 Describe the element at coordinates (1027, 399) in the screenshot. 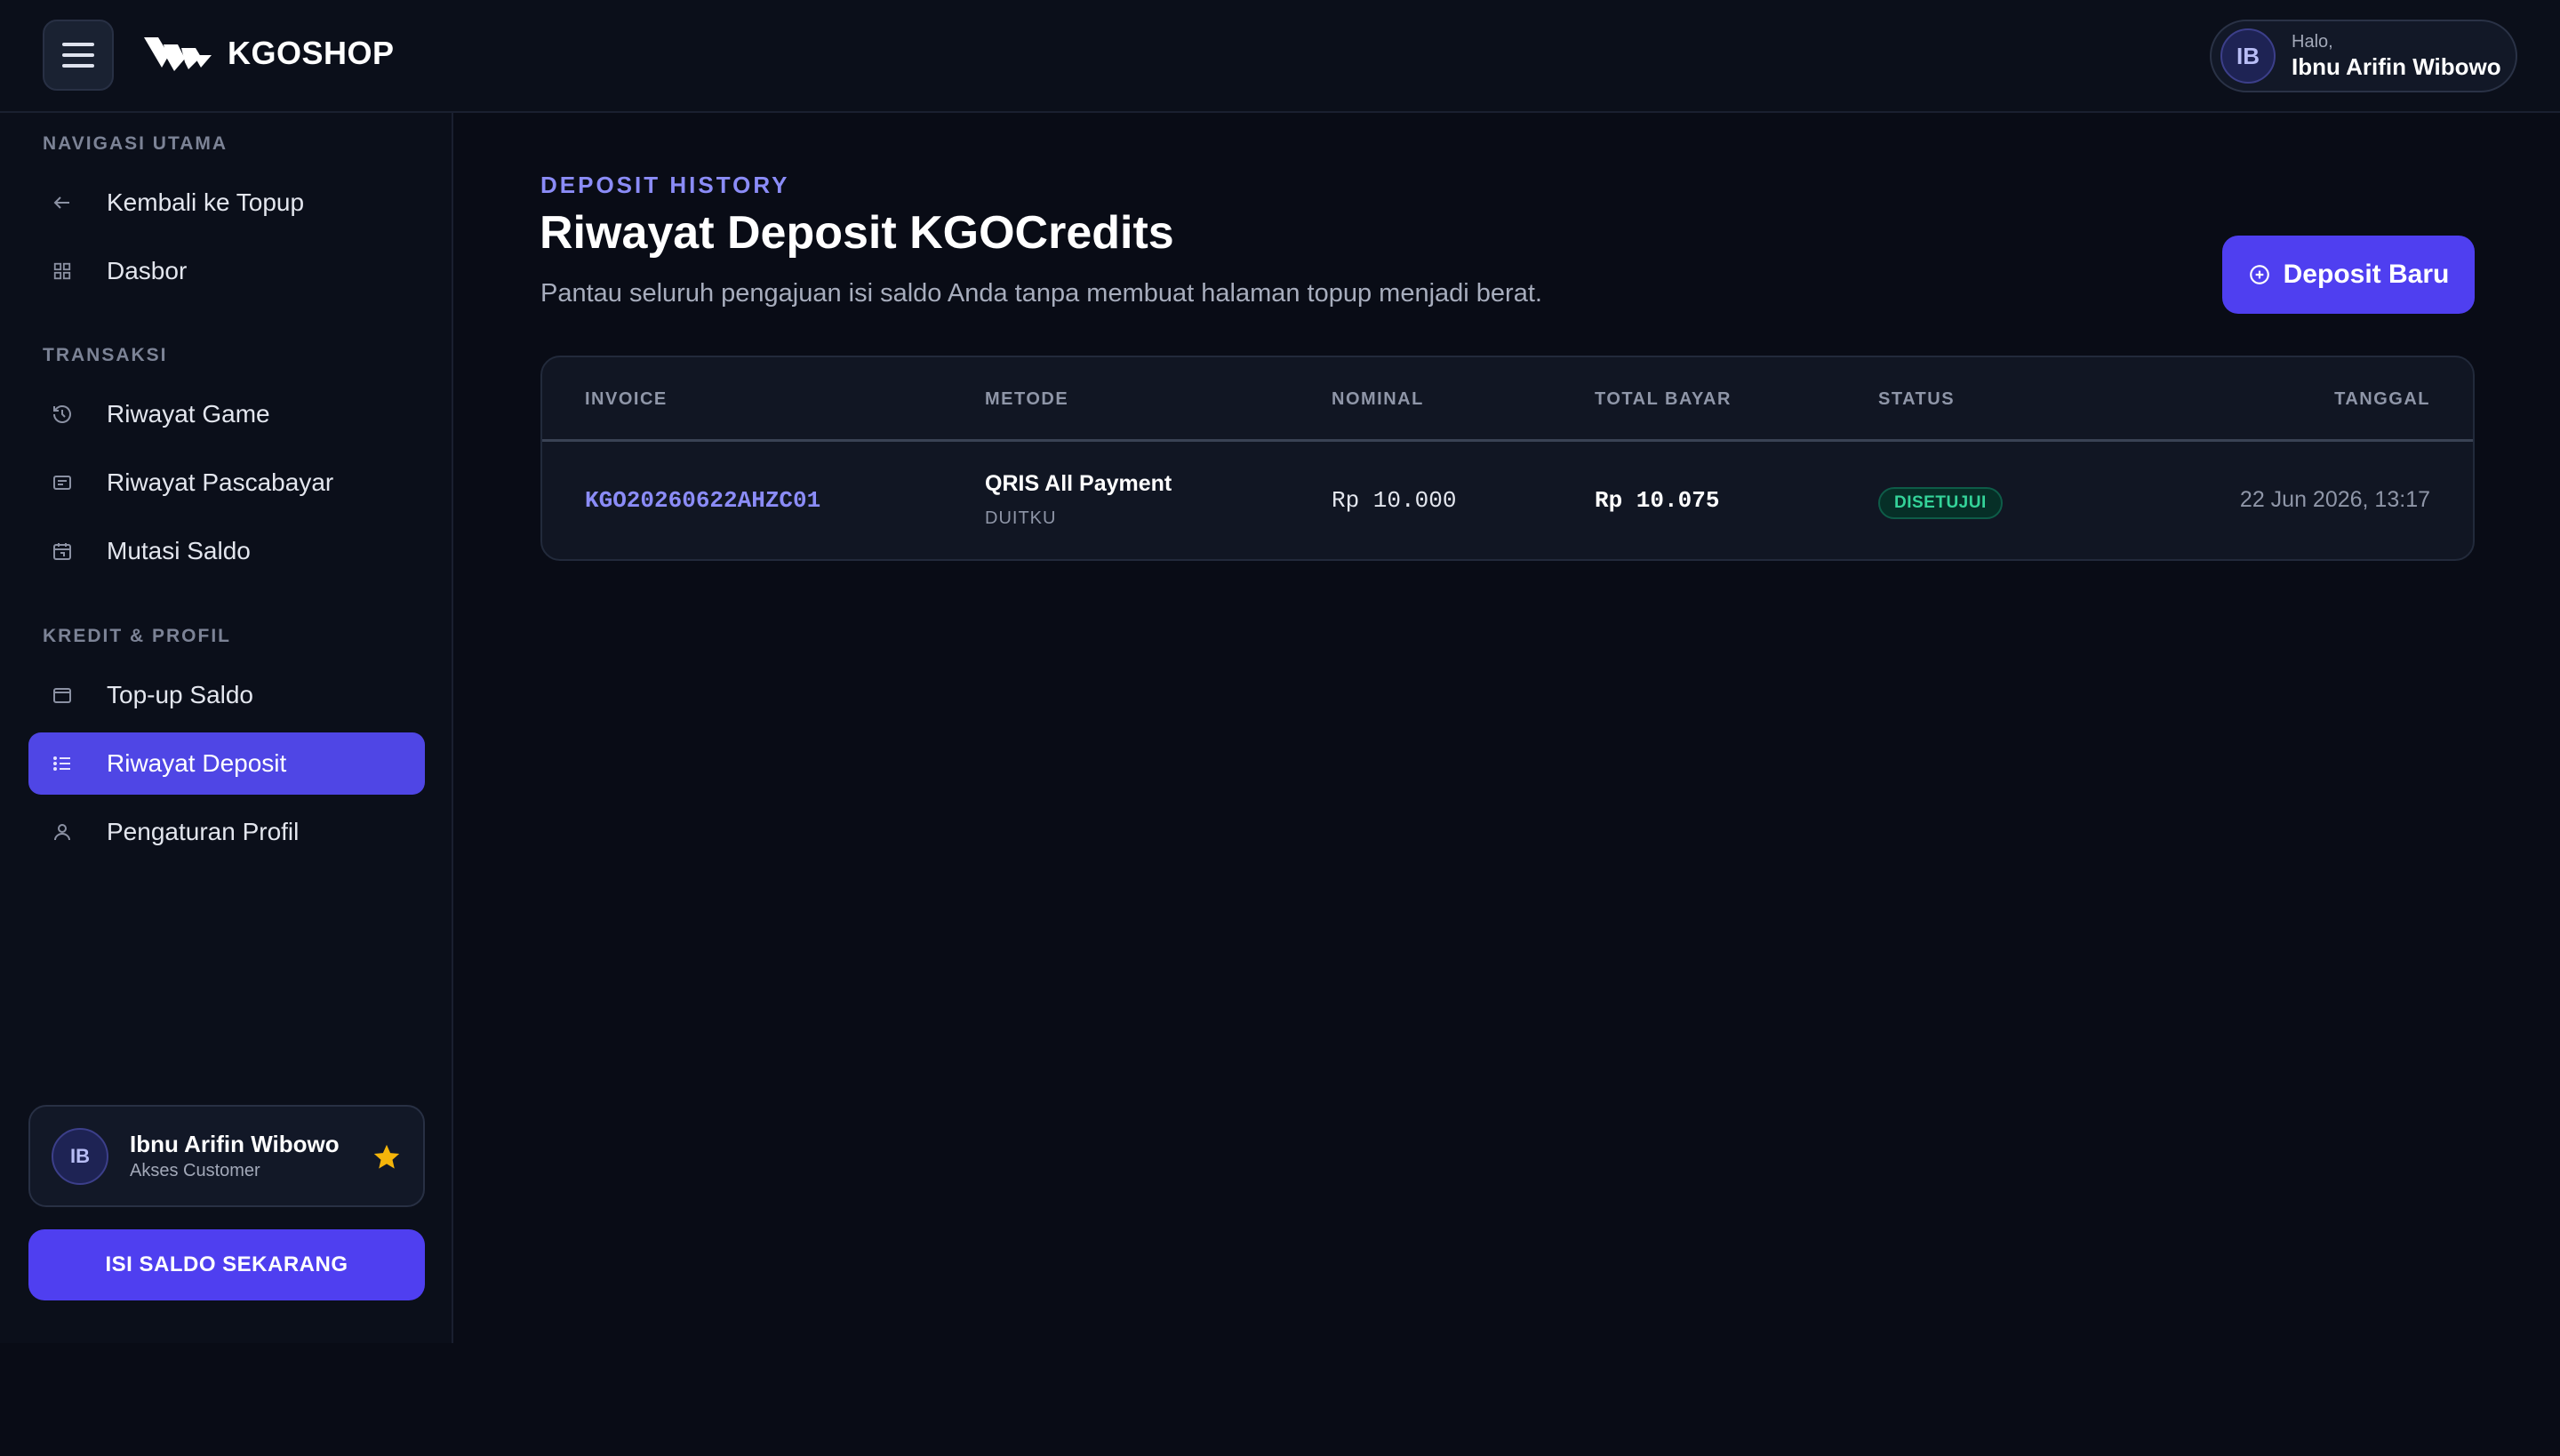

I see `column-header-metode: METODE` at that location.